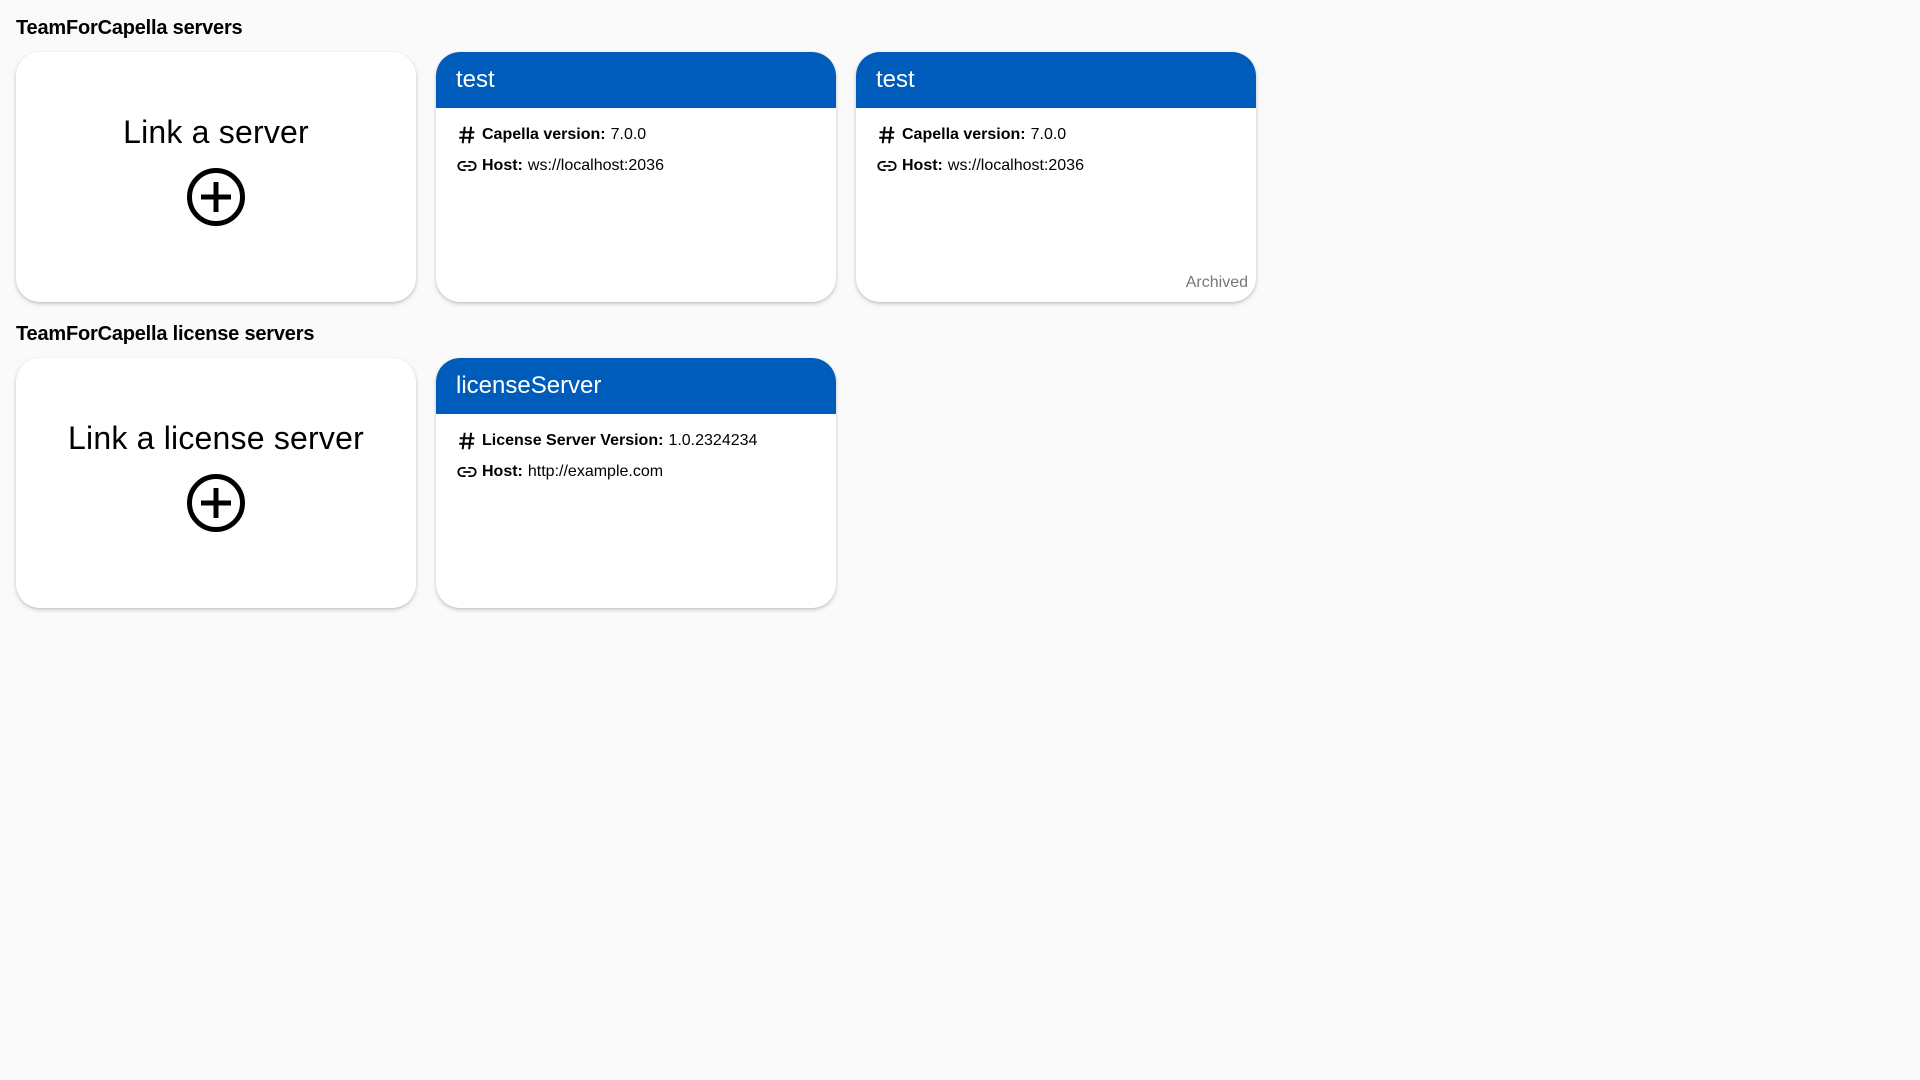 The height and width of the screenshot is (1080, 1920). Describe the element at coordinates (1216, 282) in the screenshot. I see `archived-status-label: Archived` at that location.